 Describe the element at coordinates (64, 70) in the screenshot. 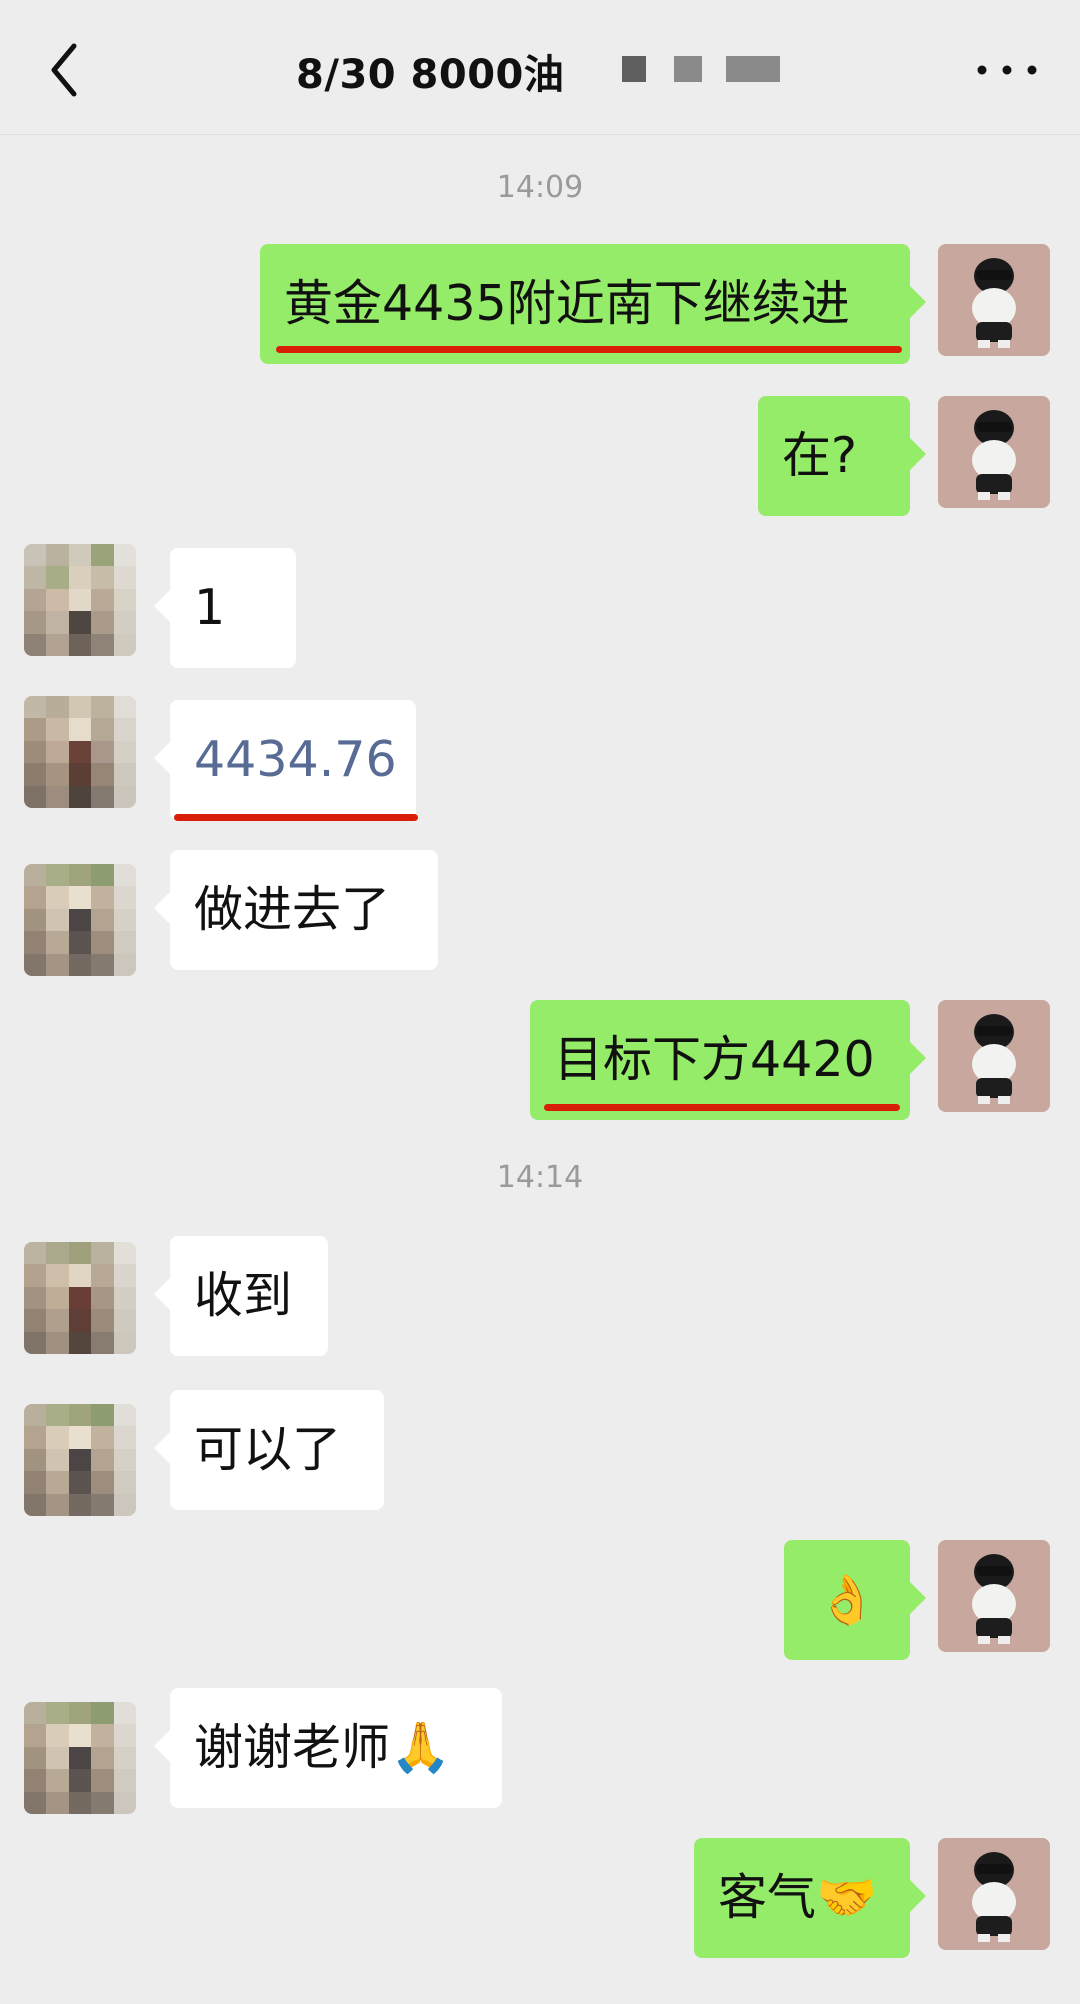

I see `chevron-left-icon` at that location.